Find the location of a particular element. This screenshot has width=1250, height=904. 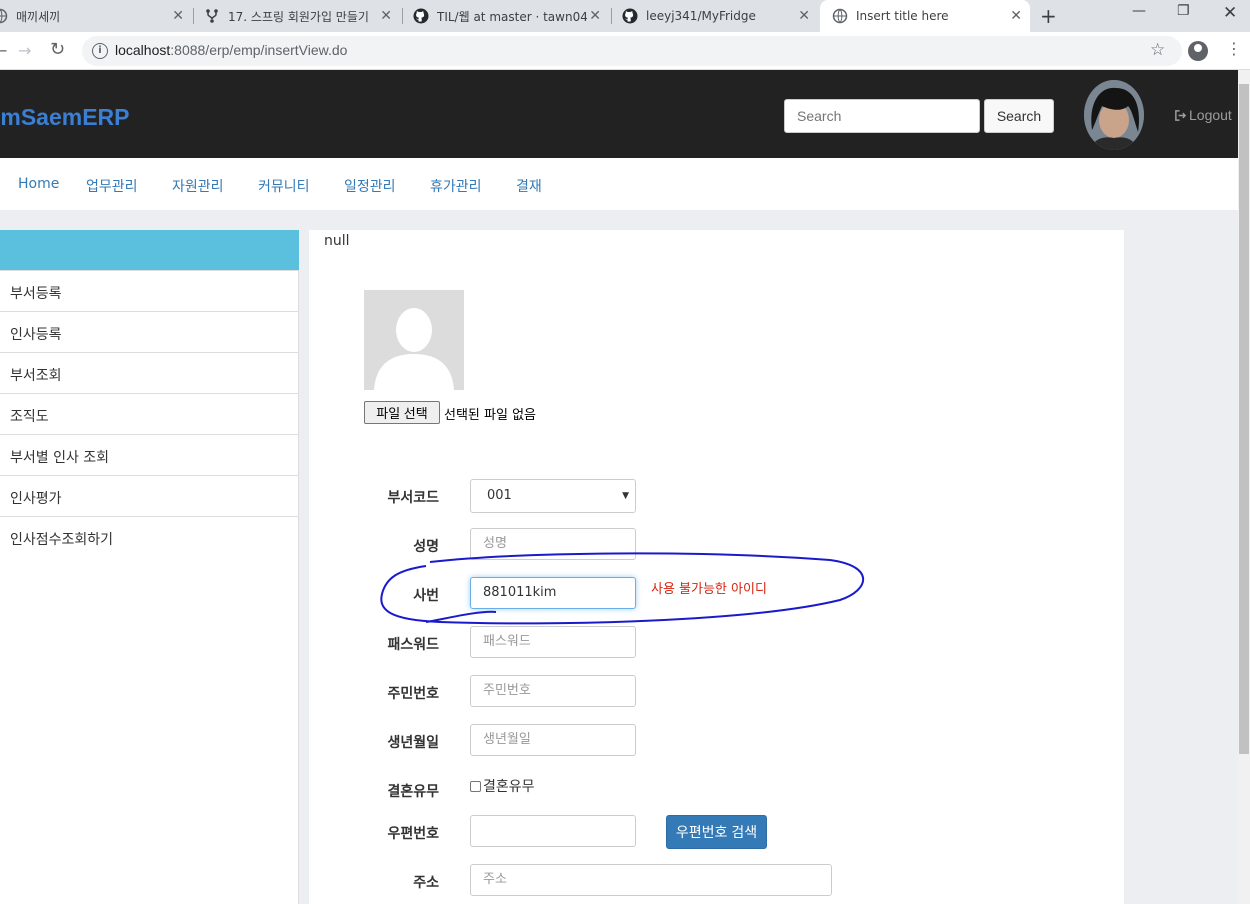

url-text: localhost:8088/erp/emp/insertView.do is located at coordinates (231, 50).